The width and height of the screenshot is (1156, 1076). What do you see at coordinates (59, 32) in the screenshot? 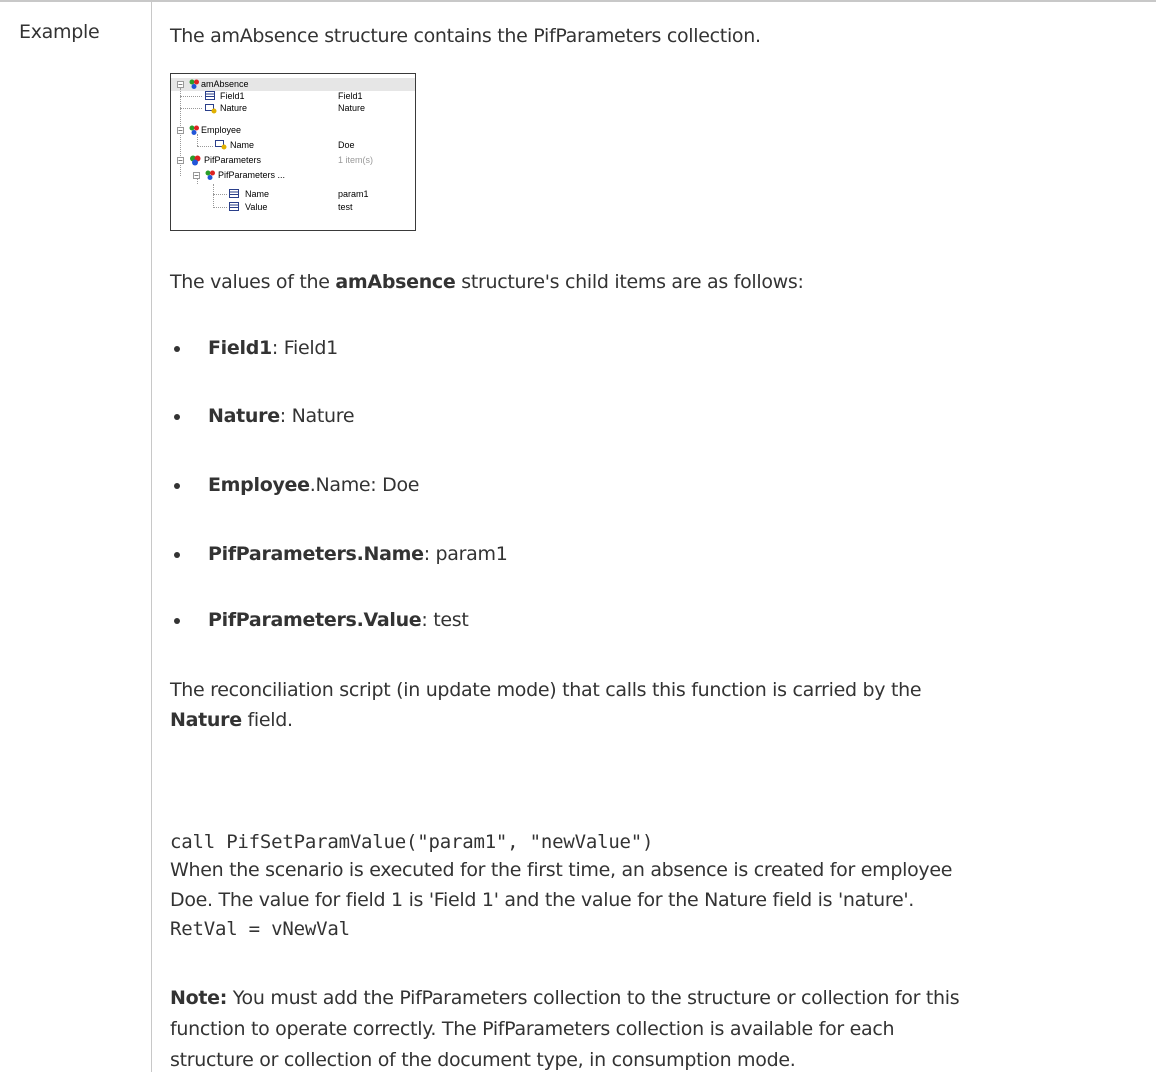
I see `row-label-example: Example` at bounding box center [59, 32].